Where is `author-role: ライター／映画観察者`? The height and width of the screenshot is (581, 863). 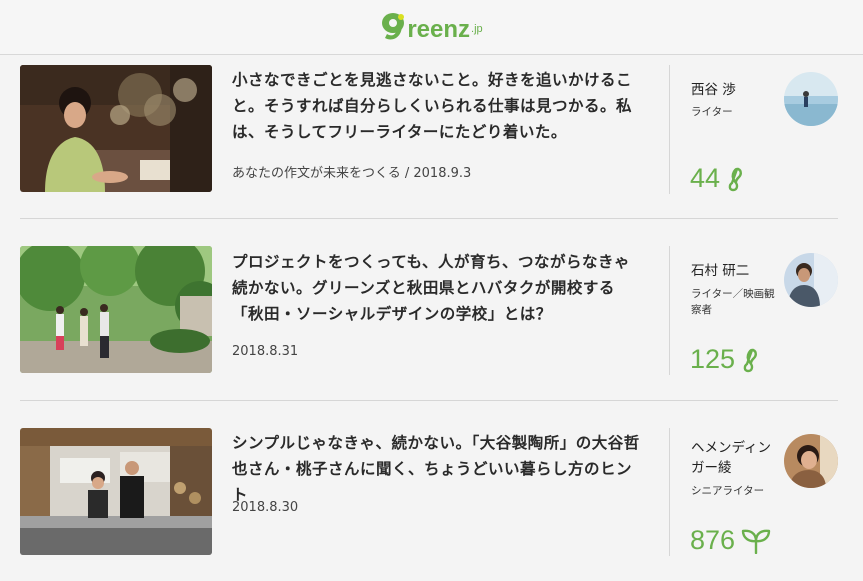 author-role: ライター／映画観察者 is located at coordinates (733, 302).